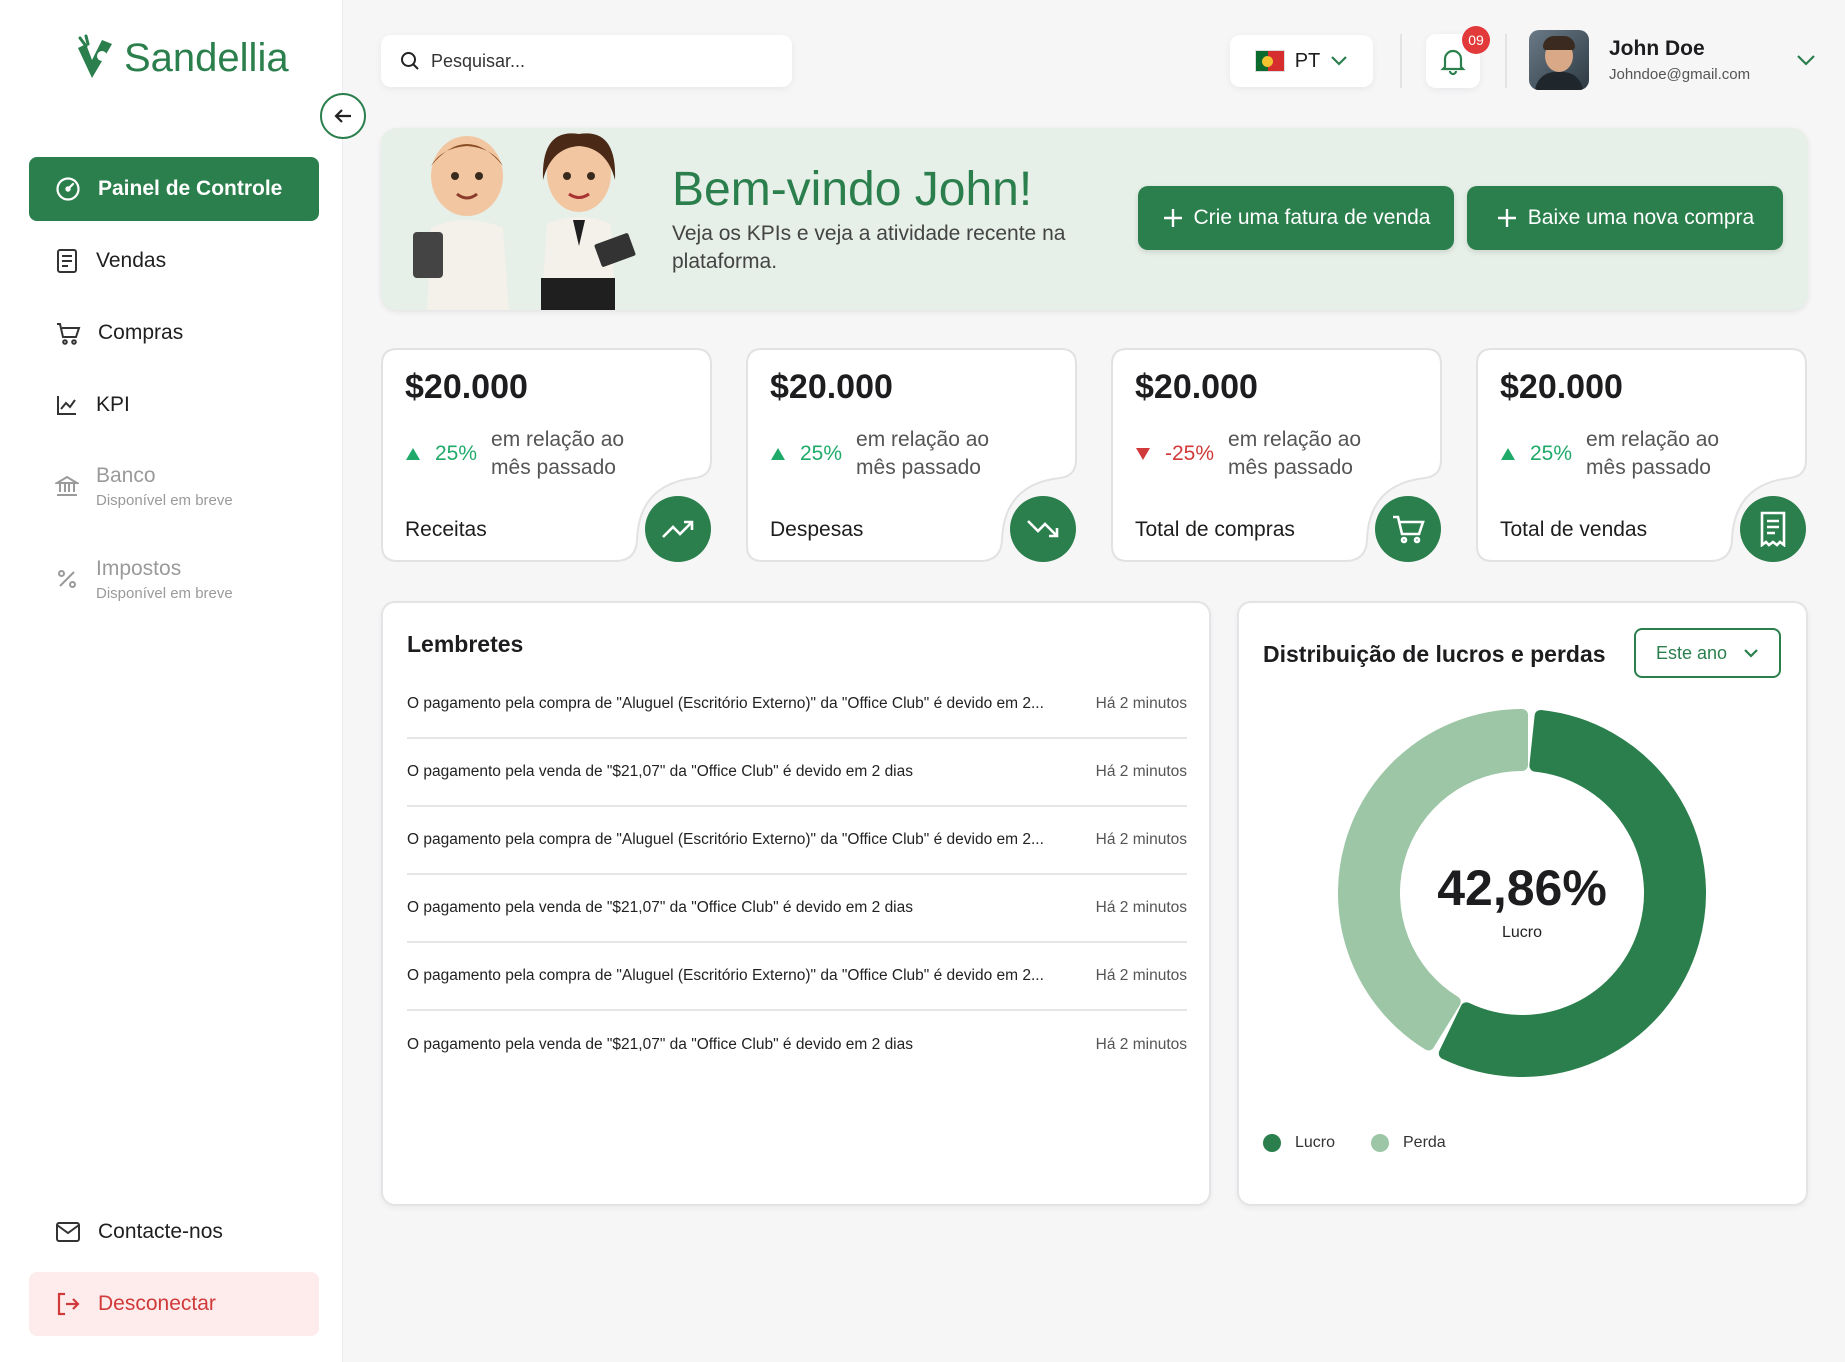 The width and height of the screenshot is (1845, 1362). Describe the element at coordinates (68, 1304) in the screenshot. I see `logout-icon` at that location.